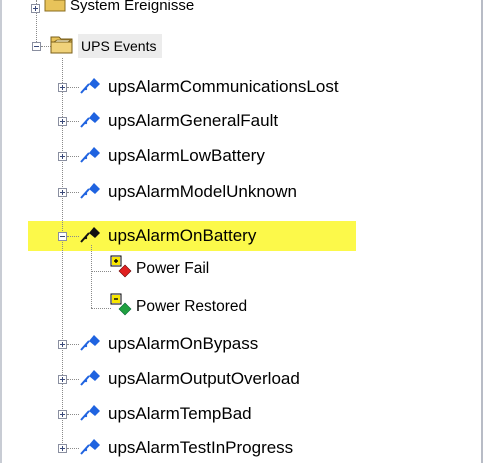  I want to click on tree-item-label: upsAlarmCommunicationsLost, so click(223, 86).